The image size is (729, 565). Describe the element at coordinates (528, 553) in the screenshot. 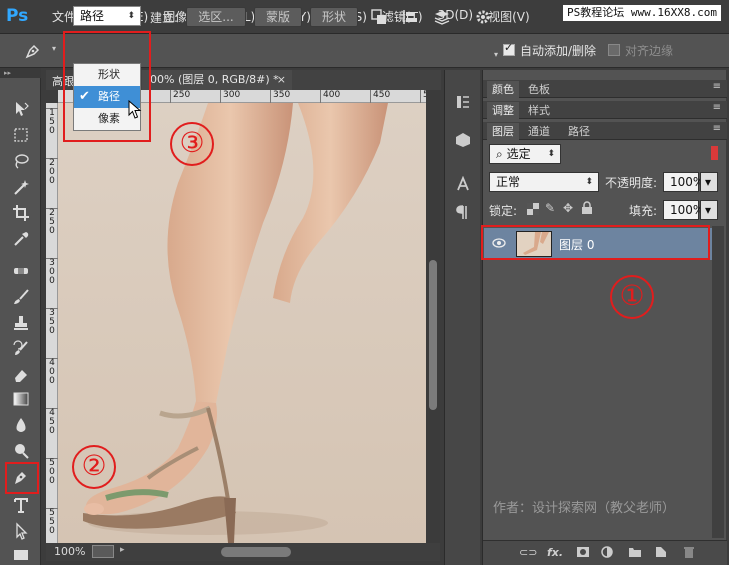

I see `link-icon: ⊂⊃` at that location.